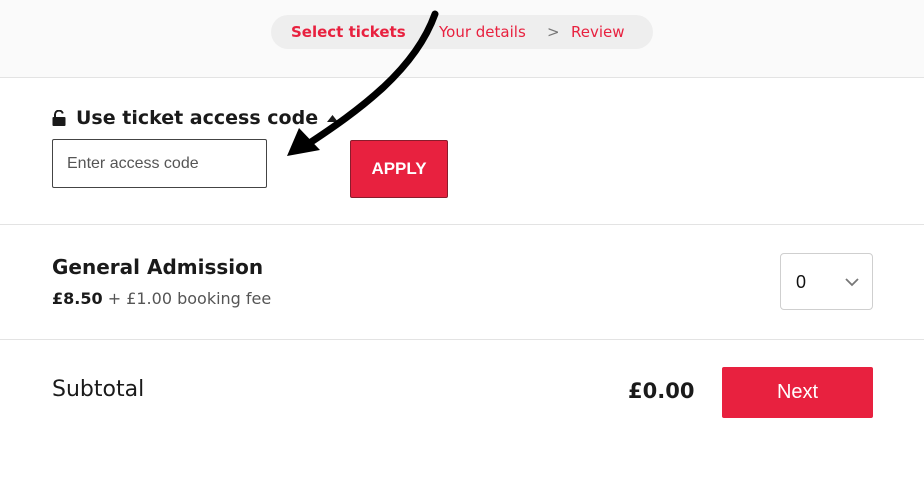  I want to click on checkout-stepper: Select tickets Your details > Review, so click(462, 32).